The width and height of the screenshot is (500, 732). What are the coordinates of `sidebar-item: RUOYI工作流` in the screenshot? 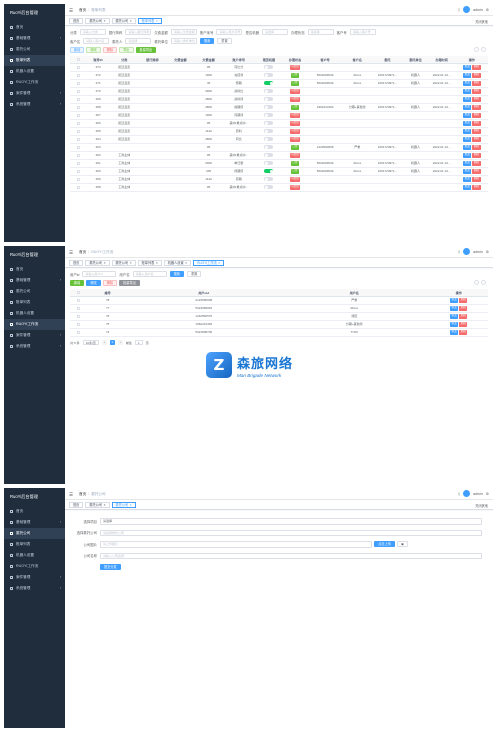 It's located at (34, 324).